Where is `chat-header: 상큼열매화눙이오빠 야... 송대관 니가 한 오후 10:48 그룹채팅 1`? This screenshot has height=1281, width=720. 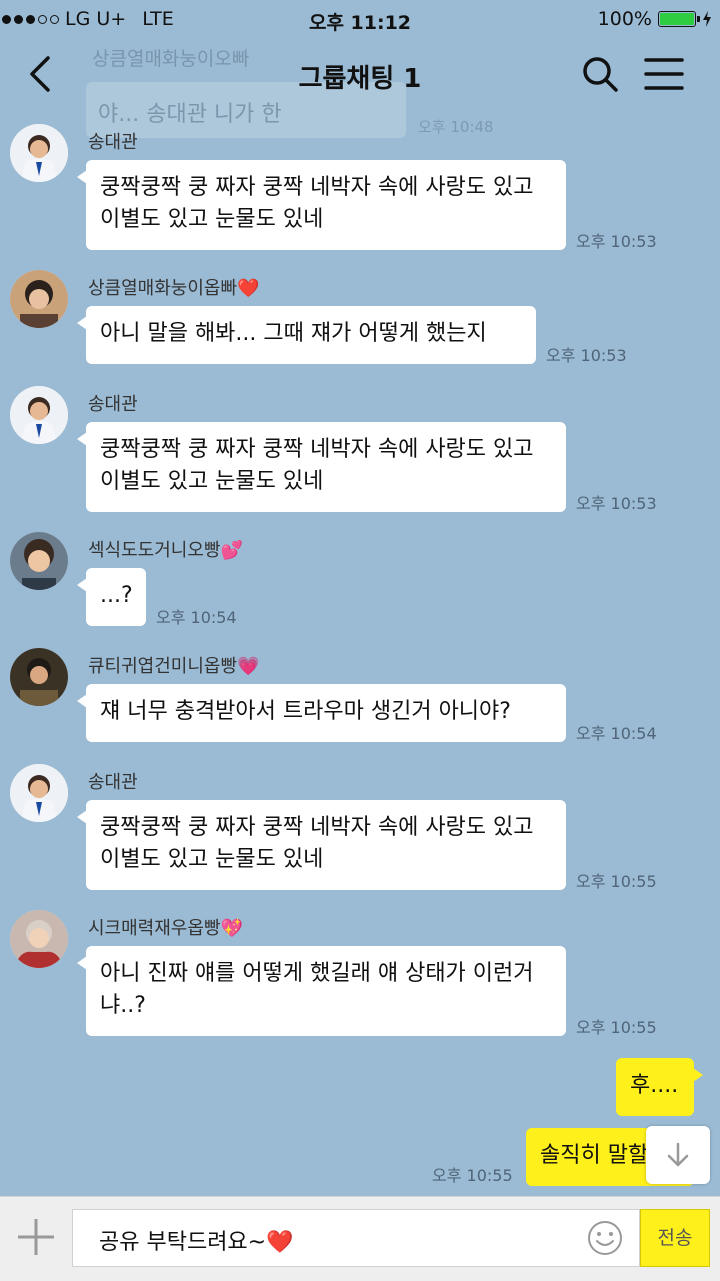
chat-header: 상큼열매화눙이오빠 야... 송대관 니가 한 오후 10:48 그룹채팅 1 is located at coordinates (360, 87).